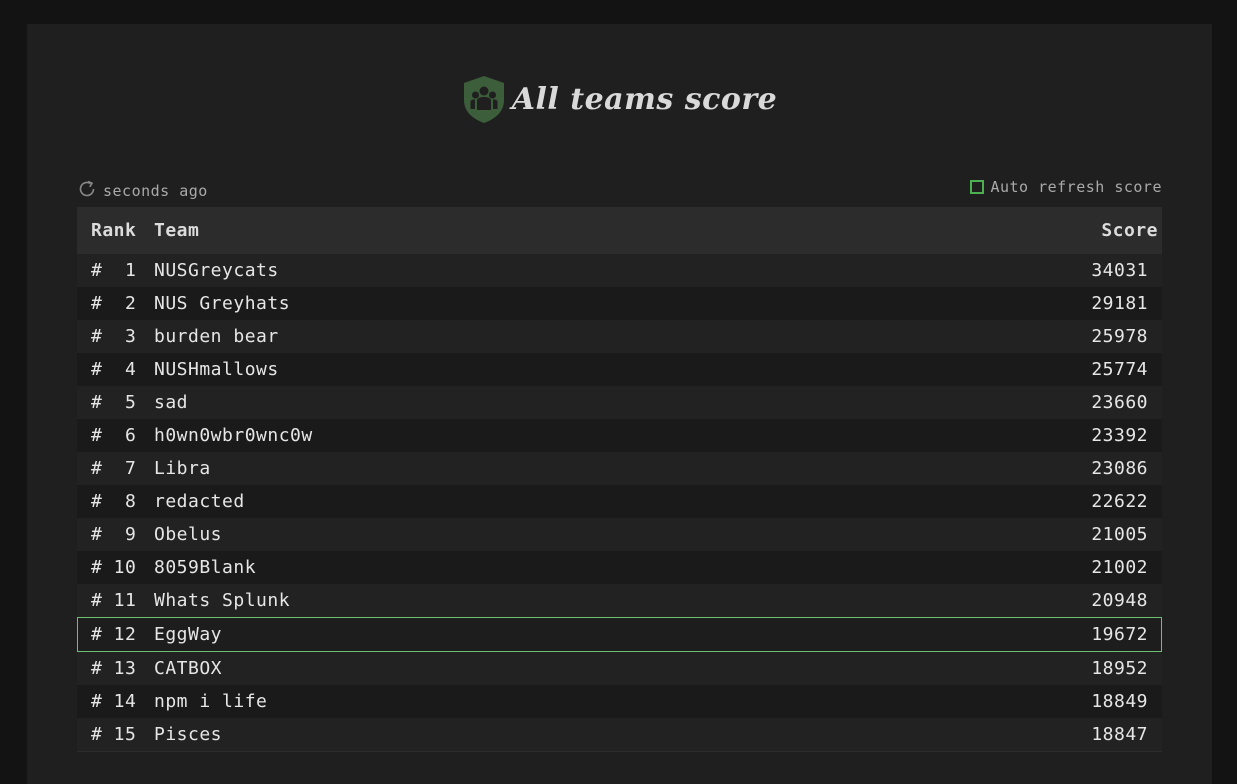 This screenshot has height=784, width=1237. I want to click on team-name-cell: NUSHmallows, so click(216, 369).